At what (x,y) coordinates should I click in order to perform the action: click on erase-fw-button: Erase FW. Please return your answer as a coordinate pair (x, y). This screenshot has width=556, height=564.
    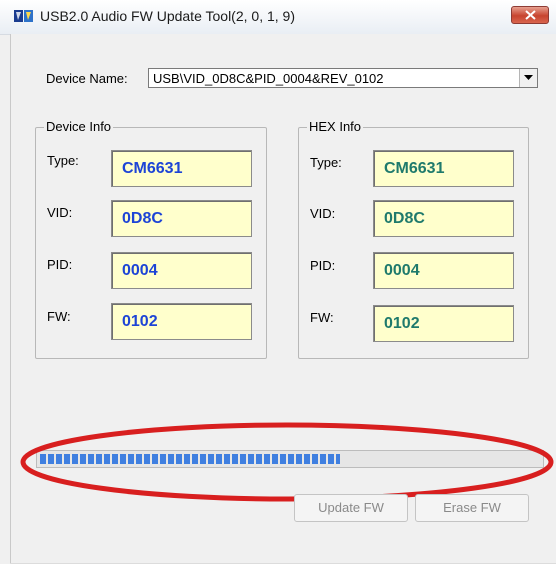
    Looking at the image, I should click on (472, 508).